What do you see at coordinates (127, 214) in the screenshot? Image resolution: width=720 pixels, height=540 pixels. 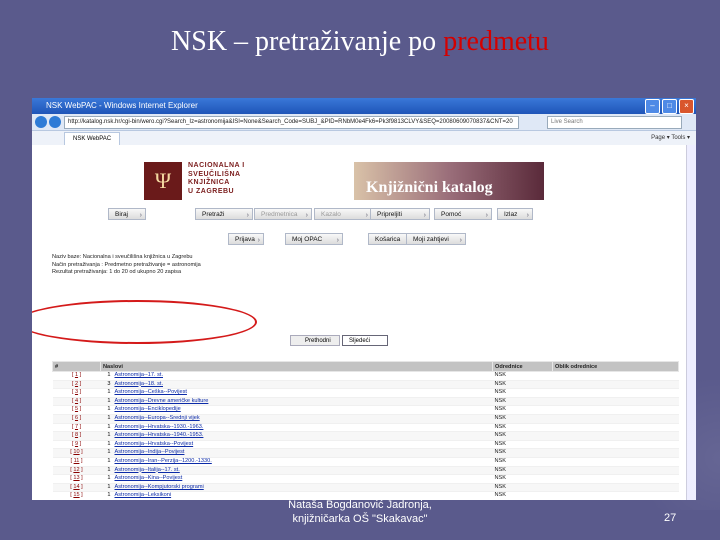 I see `nav-button-0: Biraj ›` at bounding box center [127, 214].